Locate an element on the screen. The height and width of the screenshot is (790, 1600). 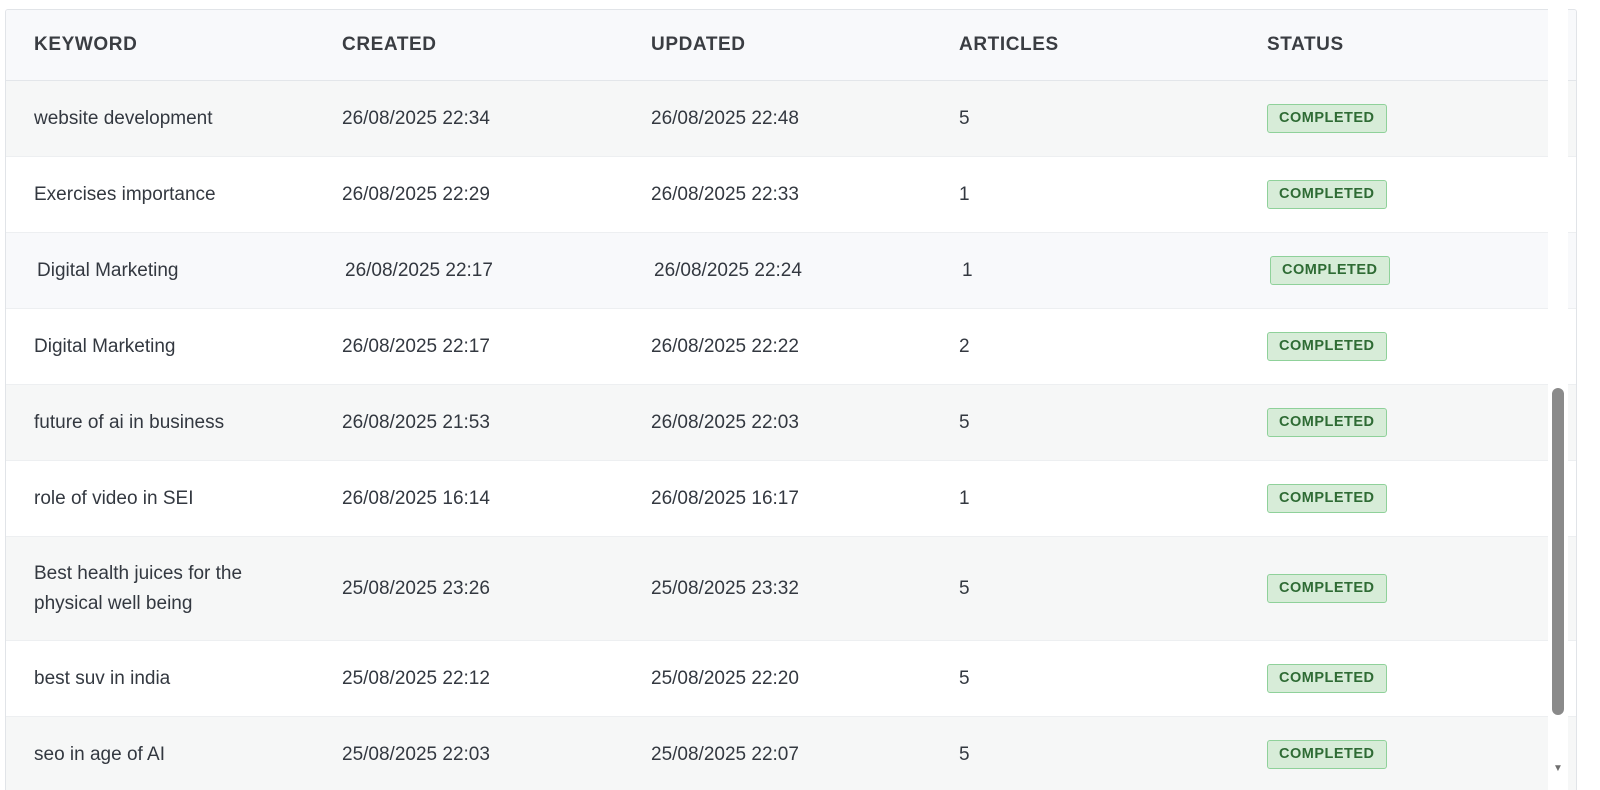
created-cell: 26/08/2025 16:14 is located at coordinates (482, 498).